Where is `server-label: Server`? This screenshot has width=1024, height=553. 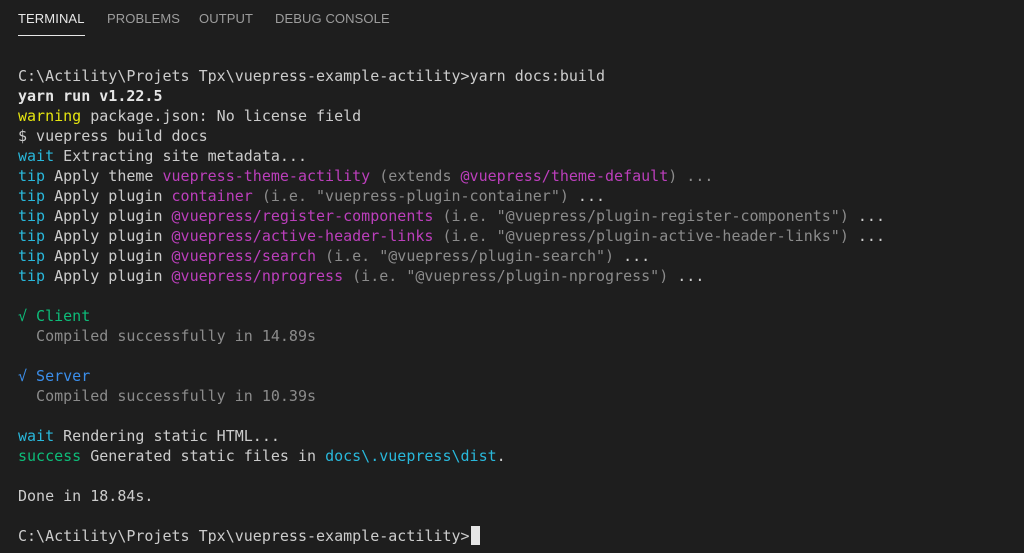
server-label: Server is located at coordinates (59, 376).